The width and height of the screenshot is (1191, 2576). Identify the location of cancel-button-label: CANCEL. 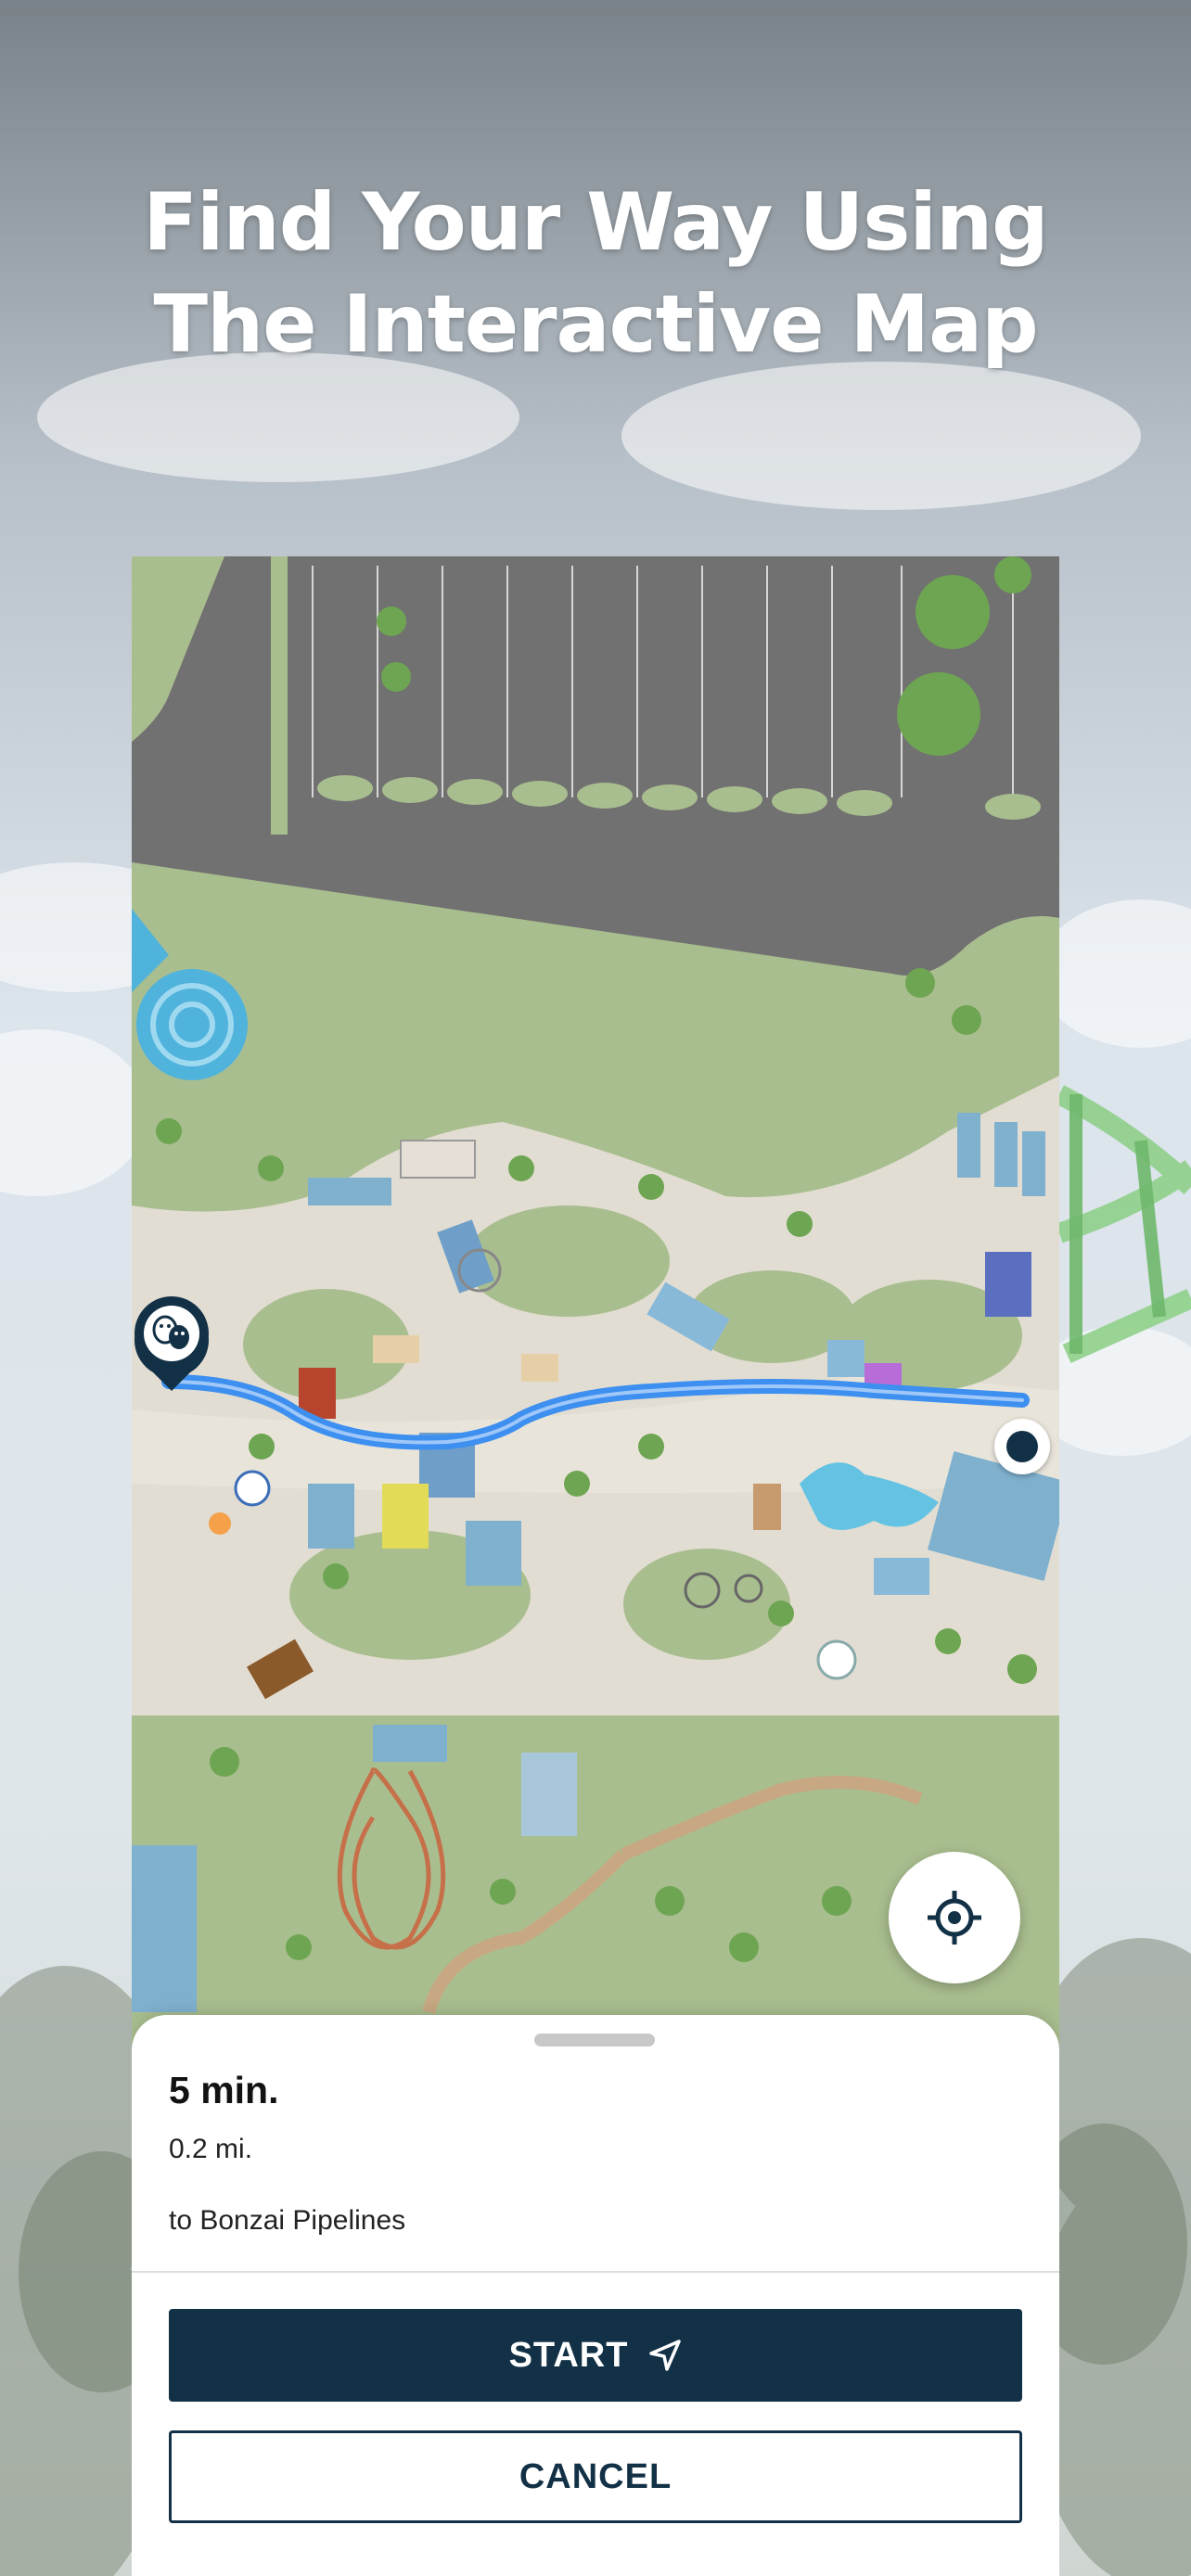
(595, 2476).